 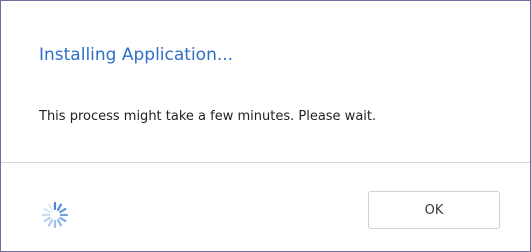 I want to click on ok-button: OK, so click(x=434, y=210).